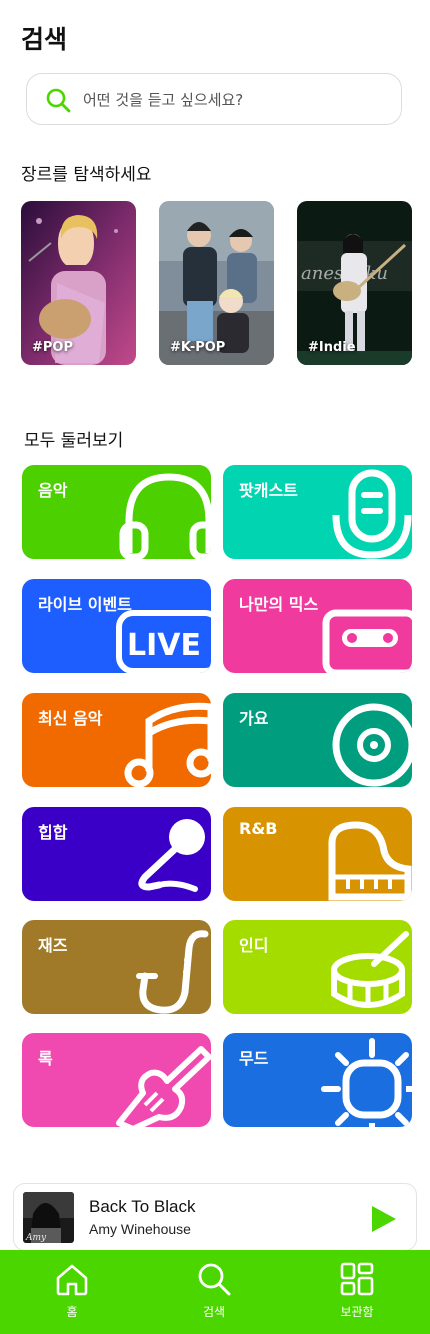  Describe the element at coordinates (167, 744) in the screenshot. I see `music-note-icon` at that location.